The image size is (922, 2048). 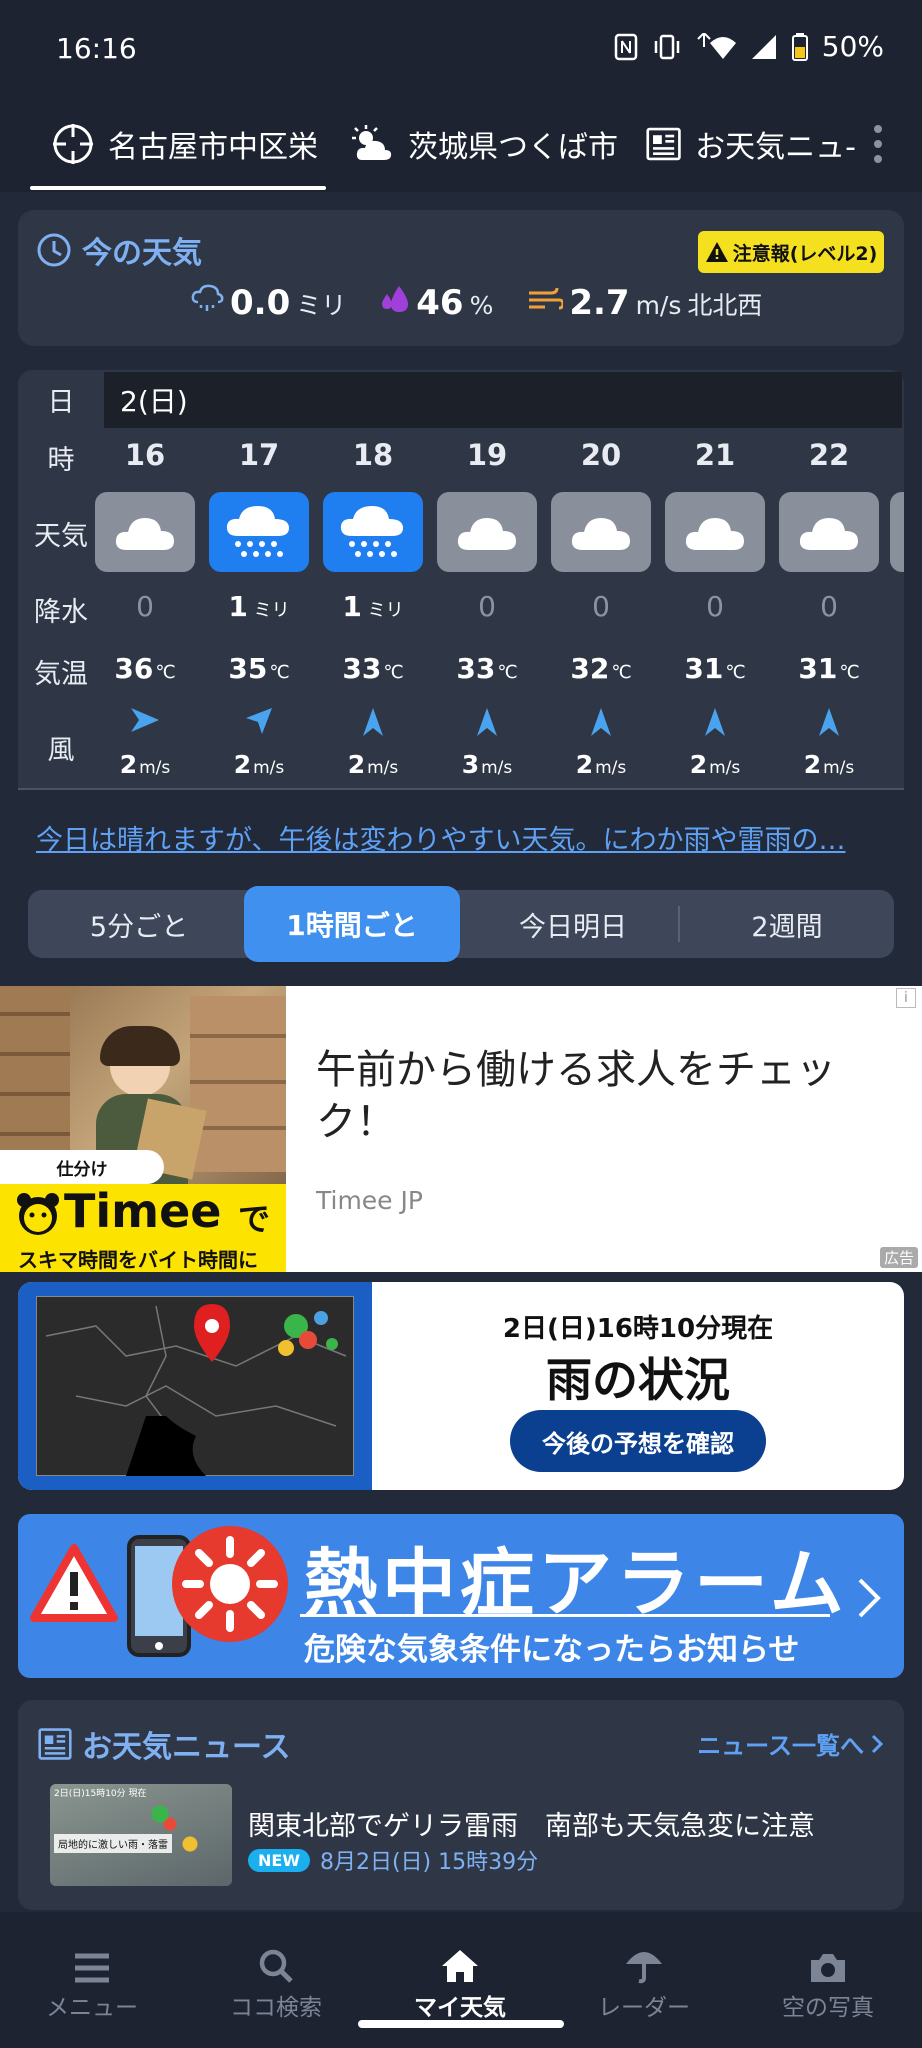 I want to click on overflow-menu-icon, so click(x=878, y=144).